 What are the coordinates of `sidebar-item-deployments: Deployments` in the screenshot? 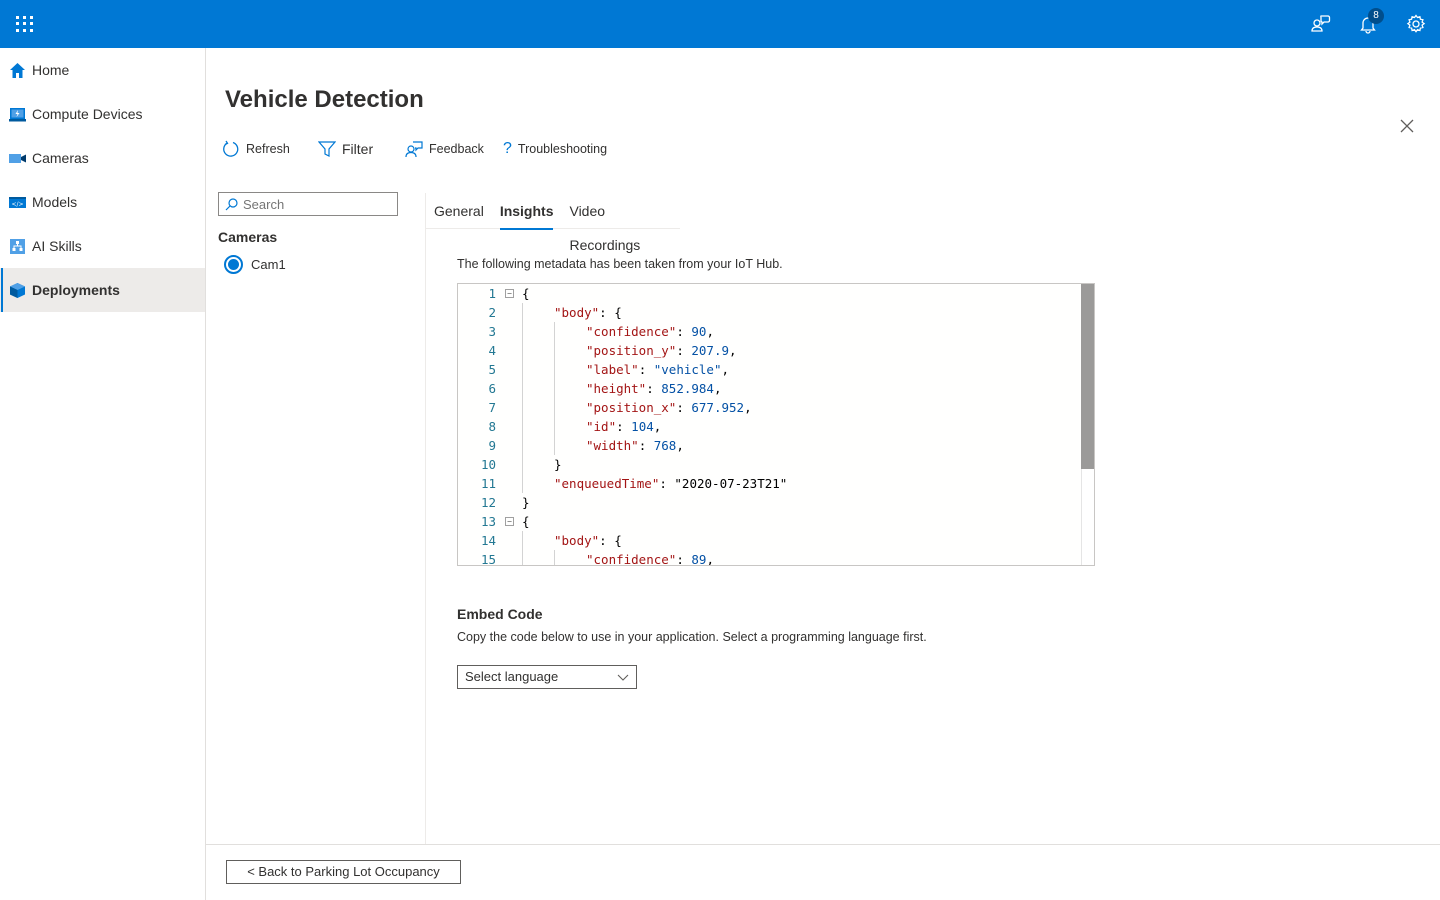 It's located at (102, 290).